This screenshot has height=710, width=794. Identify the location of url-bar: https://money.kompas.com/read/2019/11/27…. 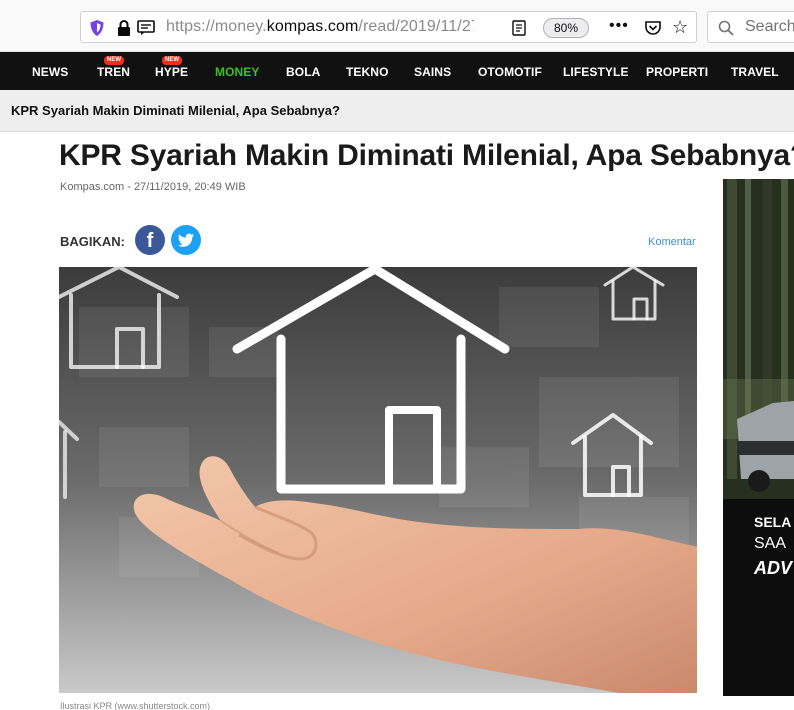
(388, 27).